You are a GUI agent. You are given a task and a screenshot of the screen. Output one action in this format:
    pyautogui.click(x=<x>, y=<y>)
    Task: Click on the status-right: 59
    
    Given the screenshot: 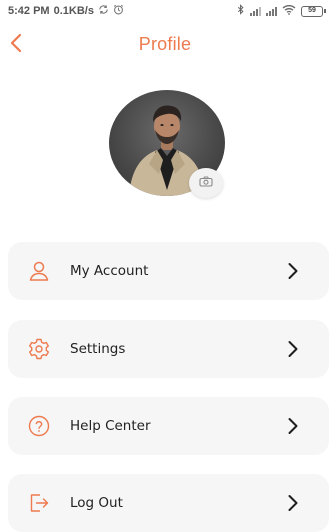 What is the action you would take?
    pyautogui.click(x=281, y=11)
    